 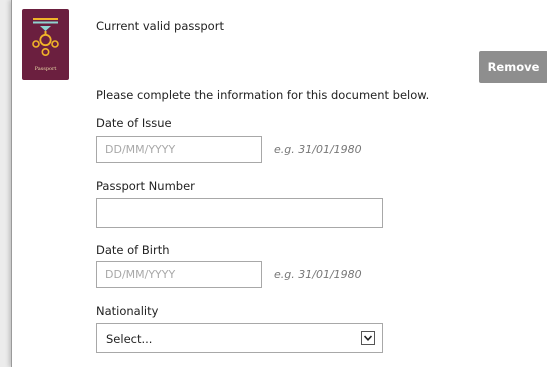 I want to click on date-of-issue-label: Date of Issue, so click(x=134, y=123).